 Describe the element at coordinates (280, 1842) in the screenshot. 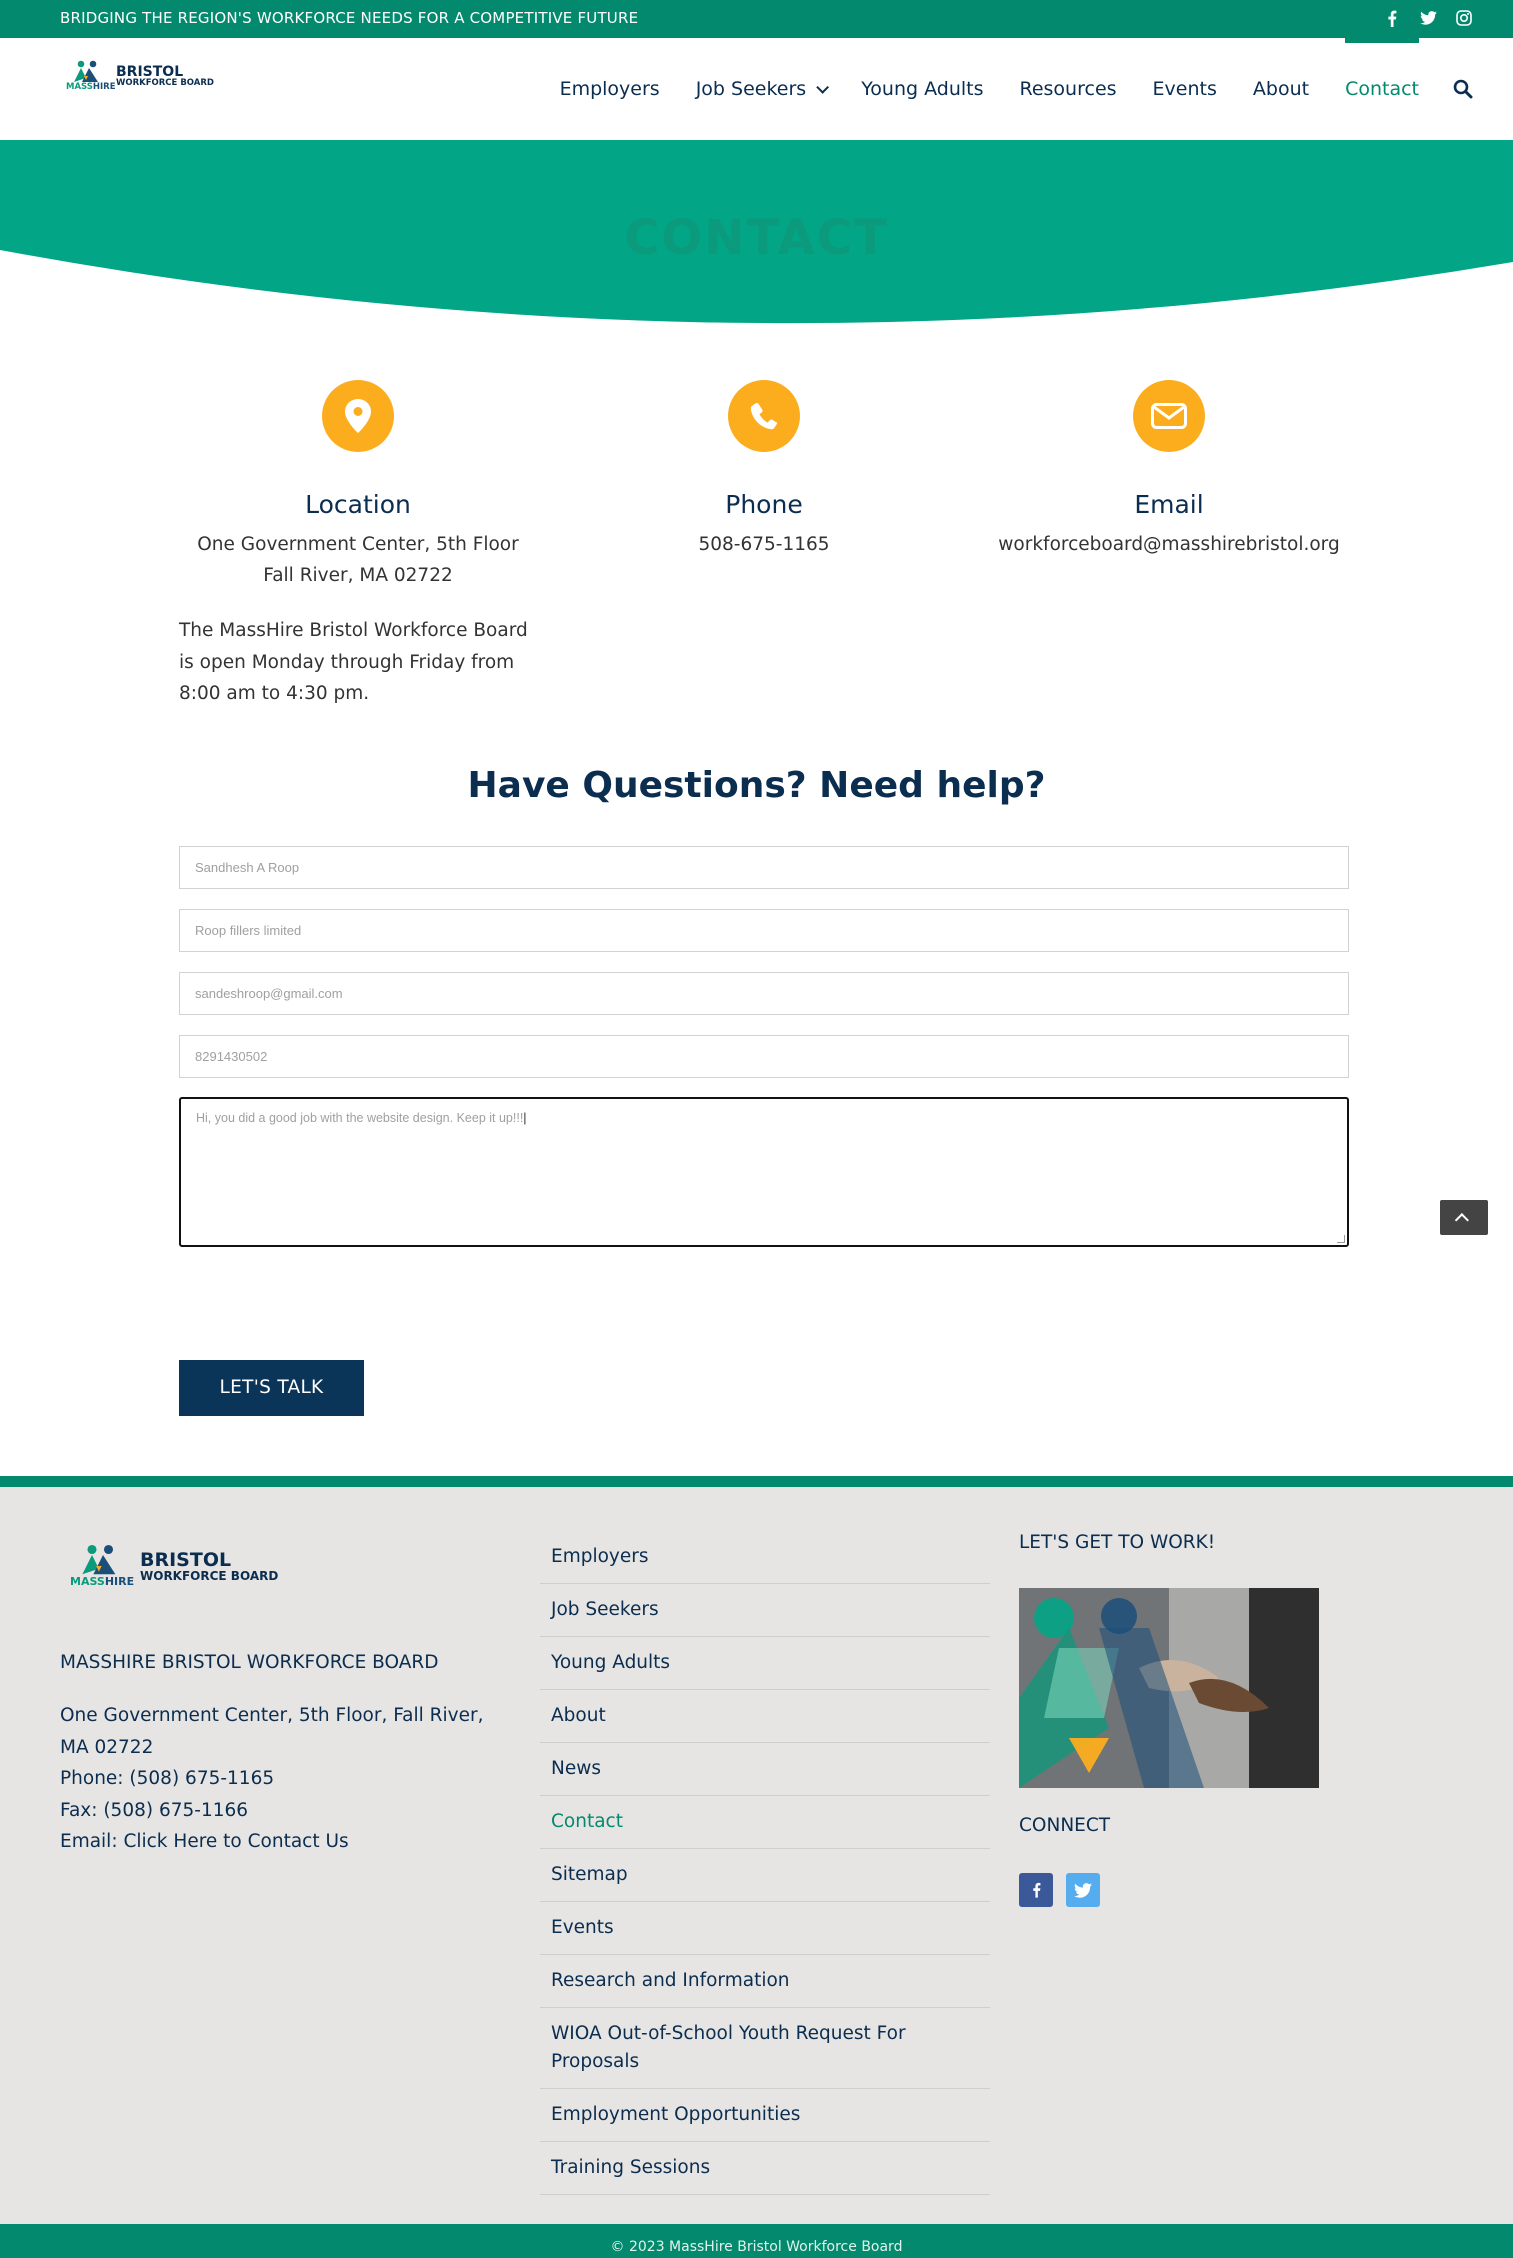

I see `footer-email: Email: Click Here to Contact Us` at that location.